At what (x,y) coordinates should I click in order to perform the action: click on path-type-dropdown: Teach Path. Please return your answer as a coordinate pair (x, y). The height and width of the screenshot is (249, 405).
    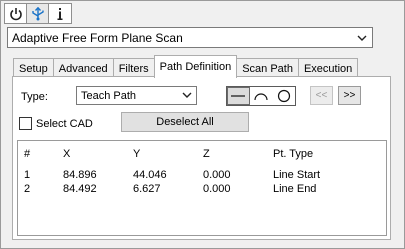
    Looking at the image, I should click on (136, 95).